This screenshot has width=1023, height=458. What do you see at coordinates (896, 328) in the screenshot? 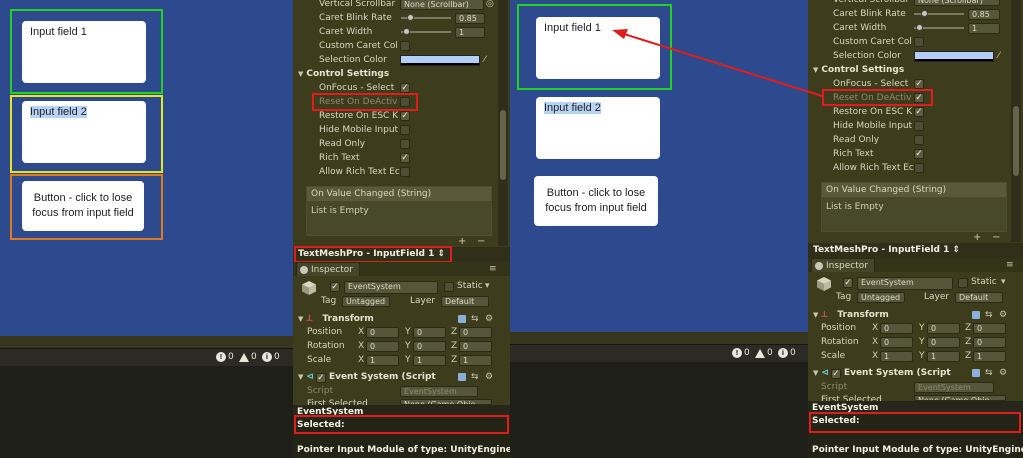
I see `position-x-field-right: 0` at bounding box center [896, 328].